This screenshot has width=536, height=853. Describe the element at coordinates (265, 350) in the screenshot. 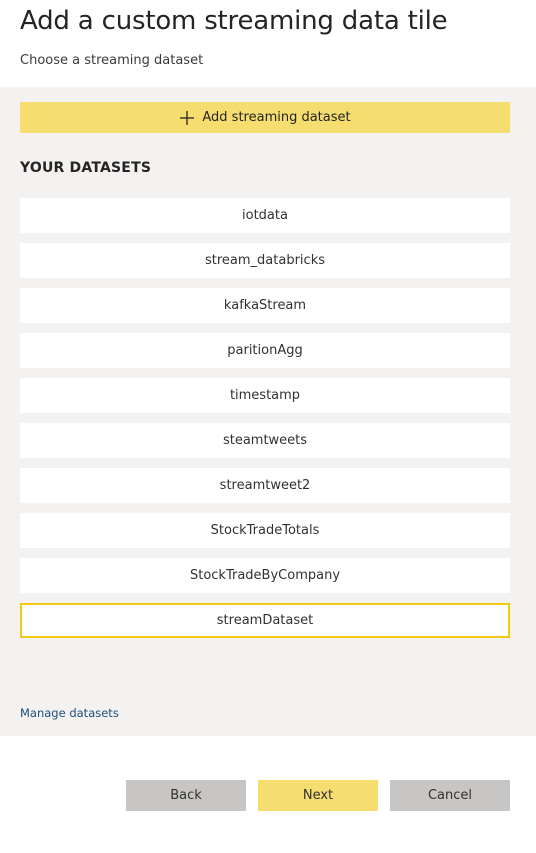

I see `dataset-item-paritionagg: paritionAgg` at that location.